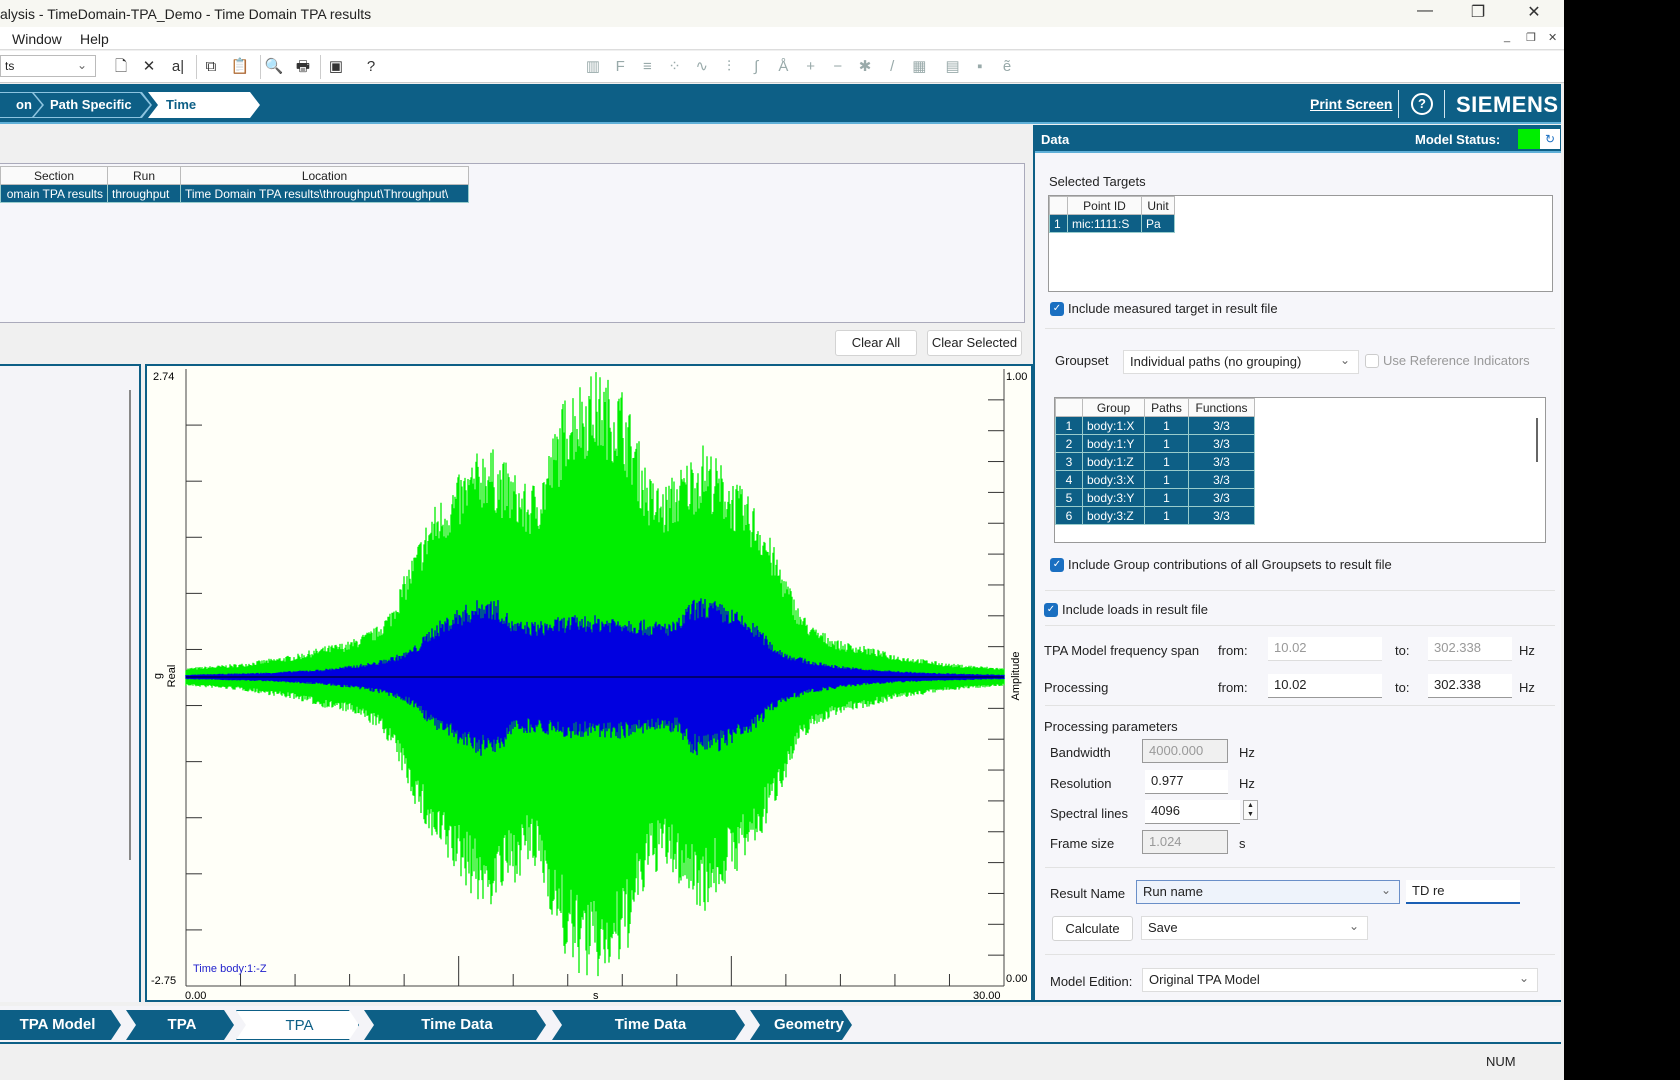 This screenshot has width=1680, height=1080. Describe the element at coordinates (204, 105) in the screenshot. I see `breadcrumb-time-domain: Time Domain` at that location.